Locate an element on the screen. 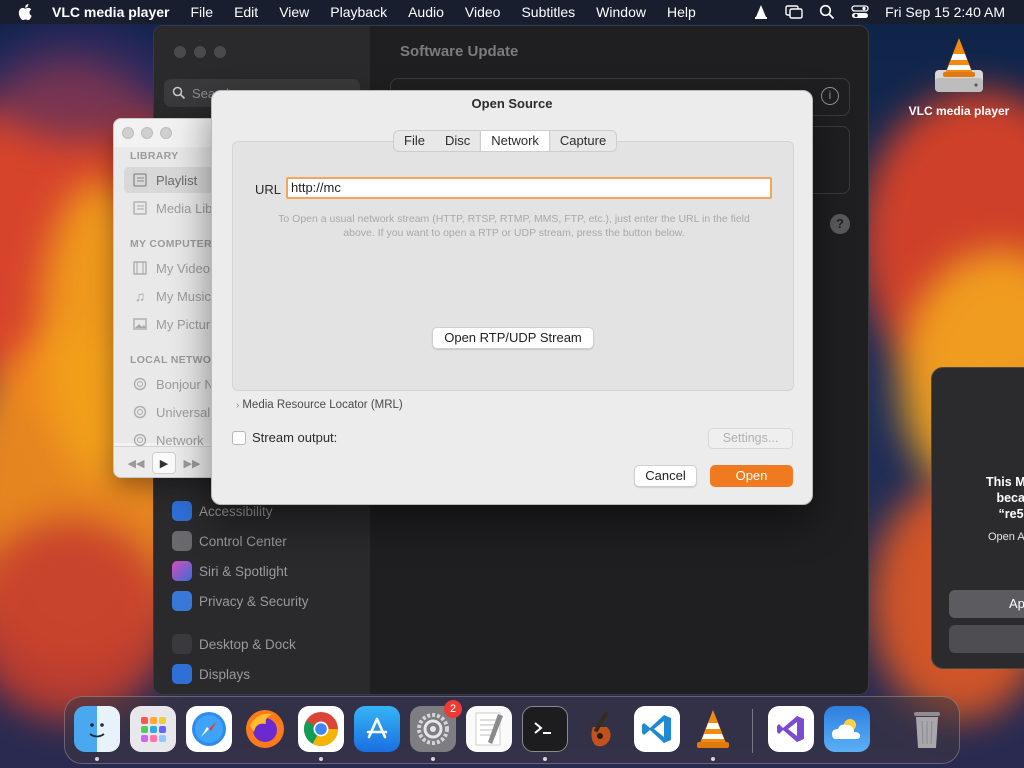  settings-traffic-lights is located at coordinates (200, 52).